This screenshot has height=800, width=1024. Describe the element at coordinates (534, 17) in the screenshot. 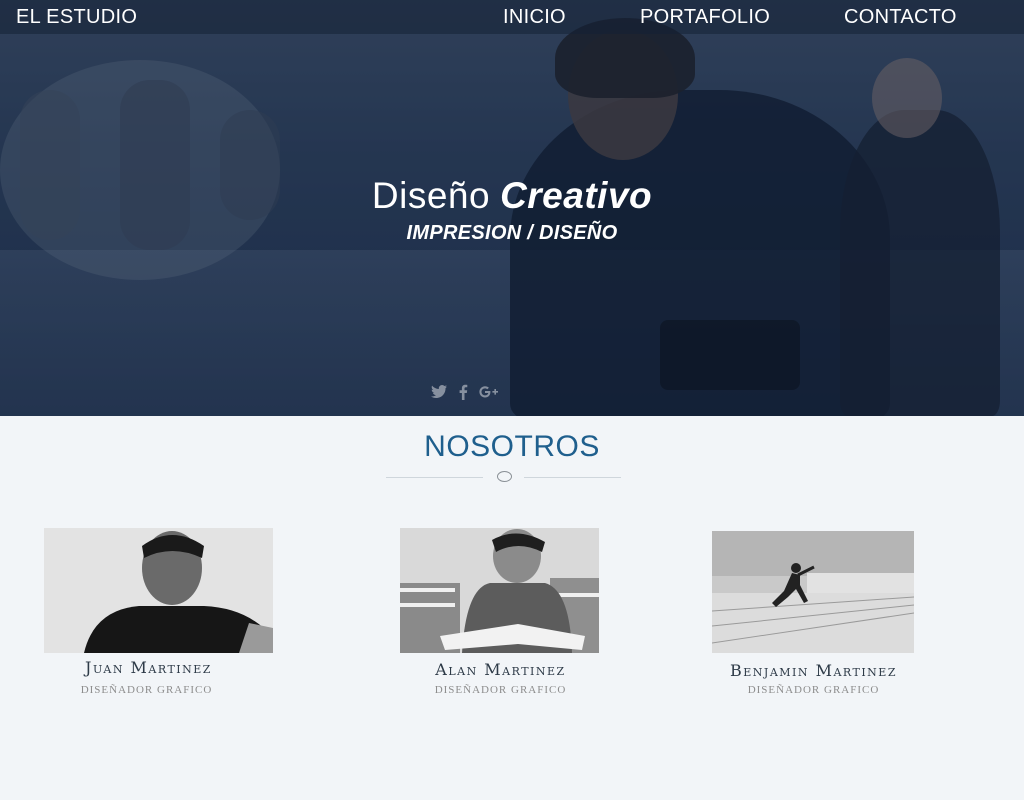

I see `nav-link-inicio: INICIO` at that location.